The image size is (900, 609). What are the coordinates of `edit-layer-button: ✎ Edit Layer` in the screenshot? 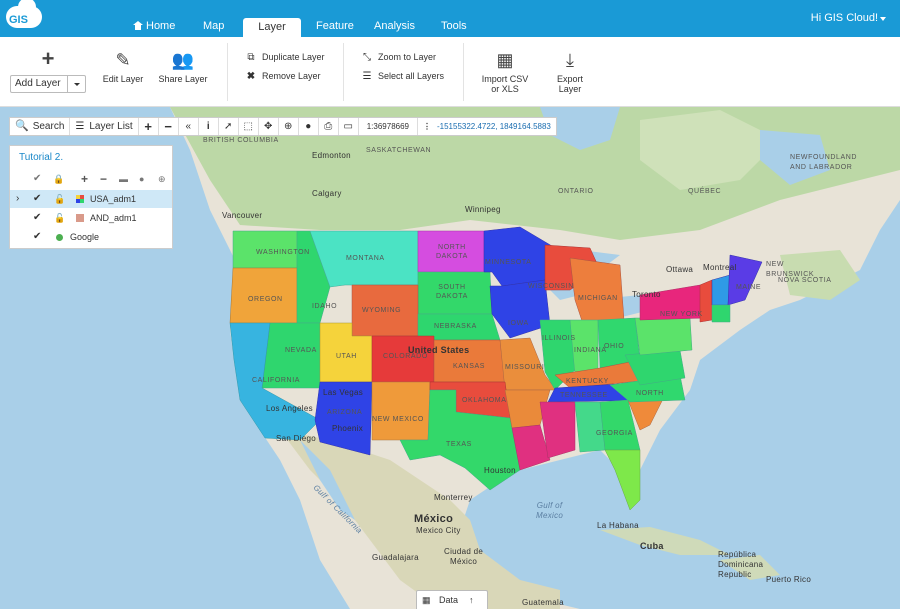 It's located at (123, 67).